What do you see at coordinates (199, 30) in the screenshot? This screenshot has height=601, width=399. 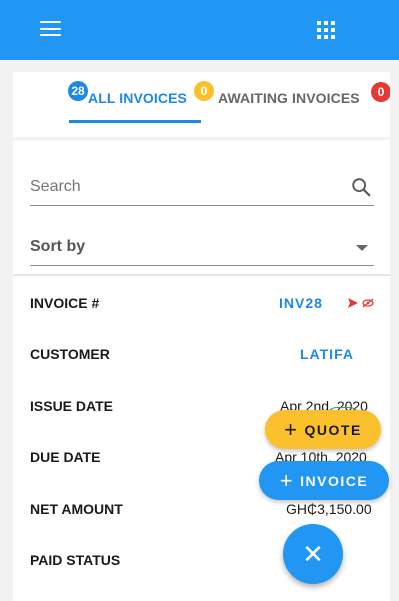 I see `app-bar` at bounding box center [199, 30].